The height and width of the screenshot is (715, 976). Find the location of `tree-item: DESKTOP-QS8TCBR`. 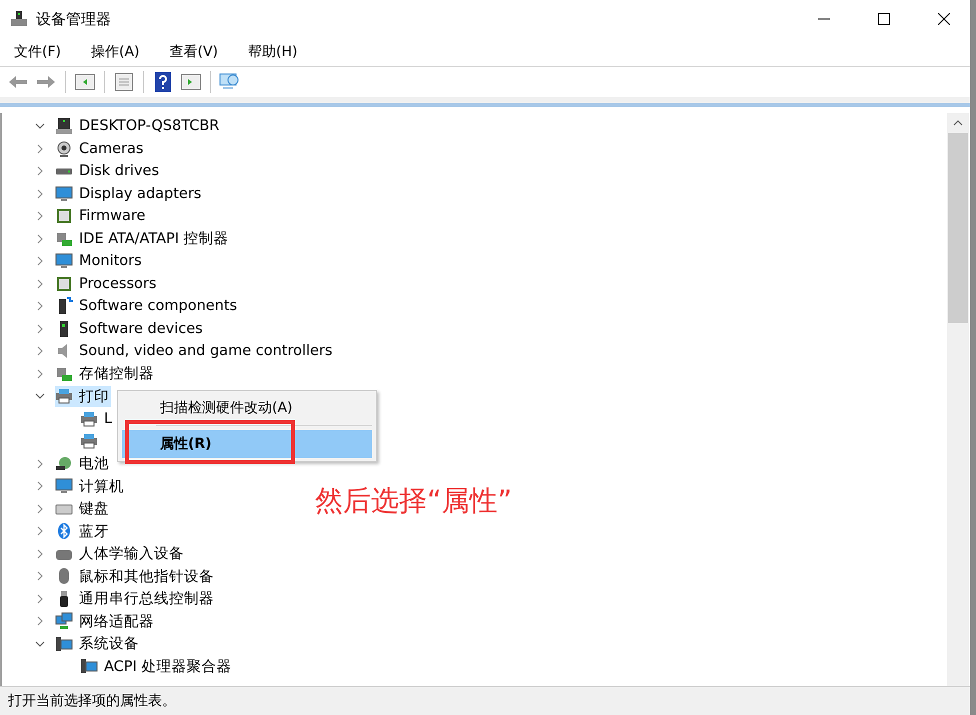

tree-item: DESKTOP-QS8TCBR is located at coordinates (149, 126).